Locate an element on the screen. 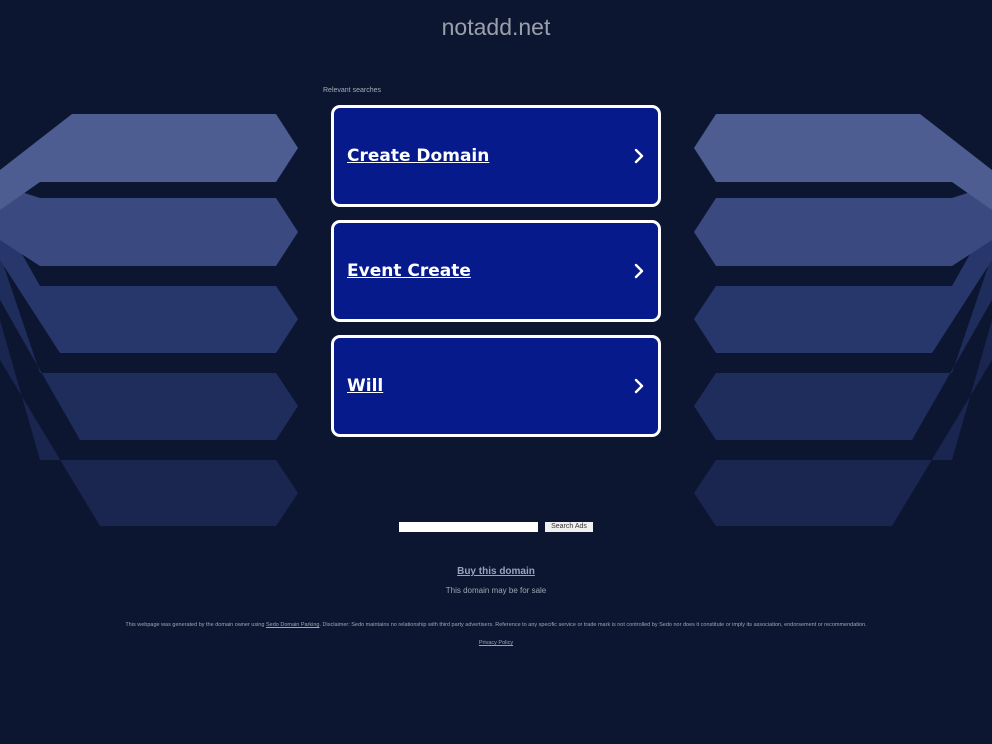 This screenshot has height=744, width=992. buy-domain-container: Buy this domain is located at coordinates (496, 571).